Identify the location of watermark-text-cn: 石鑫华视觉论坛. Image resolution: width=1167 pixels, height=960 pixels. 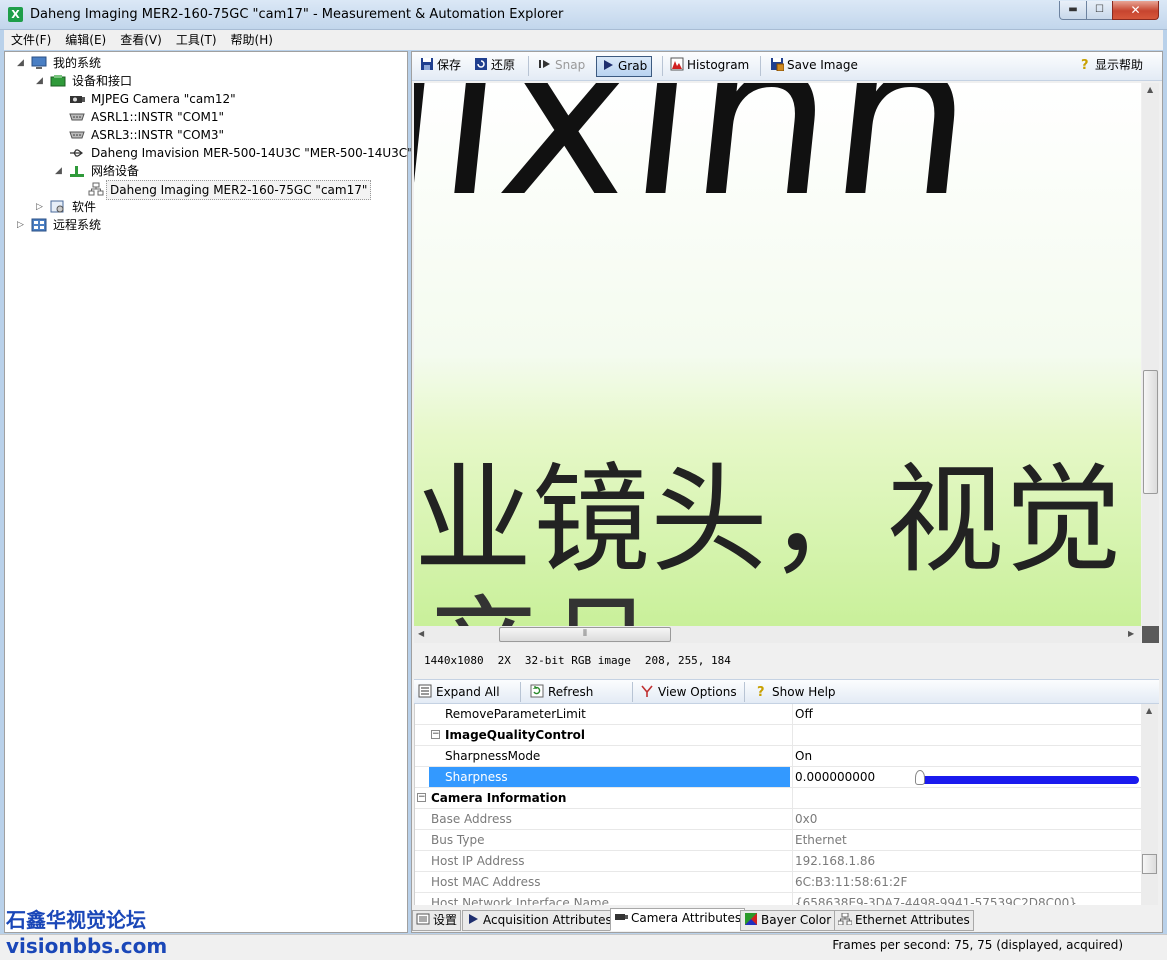
(76, 920).